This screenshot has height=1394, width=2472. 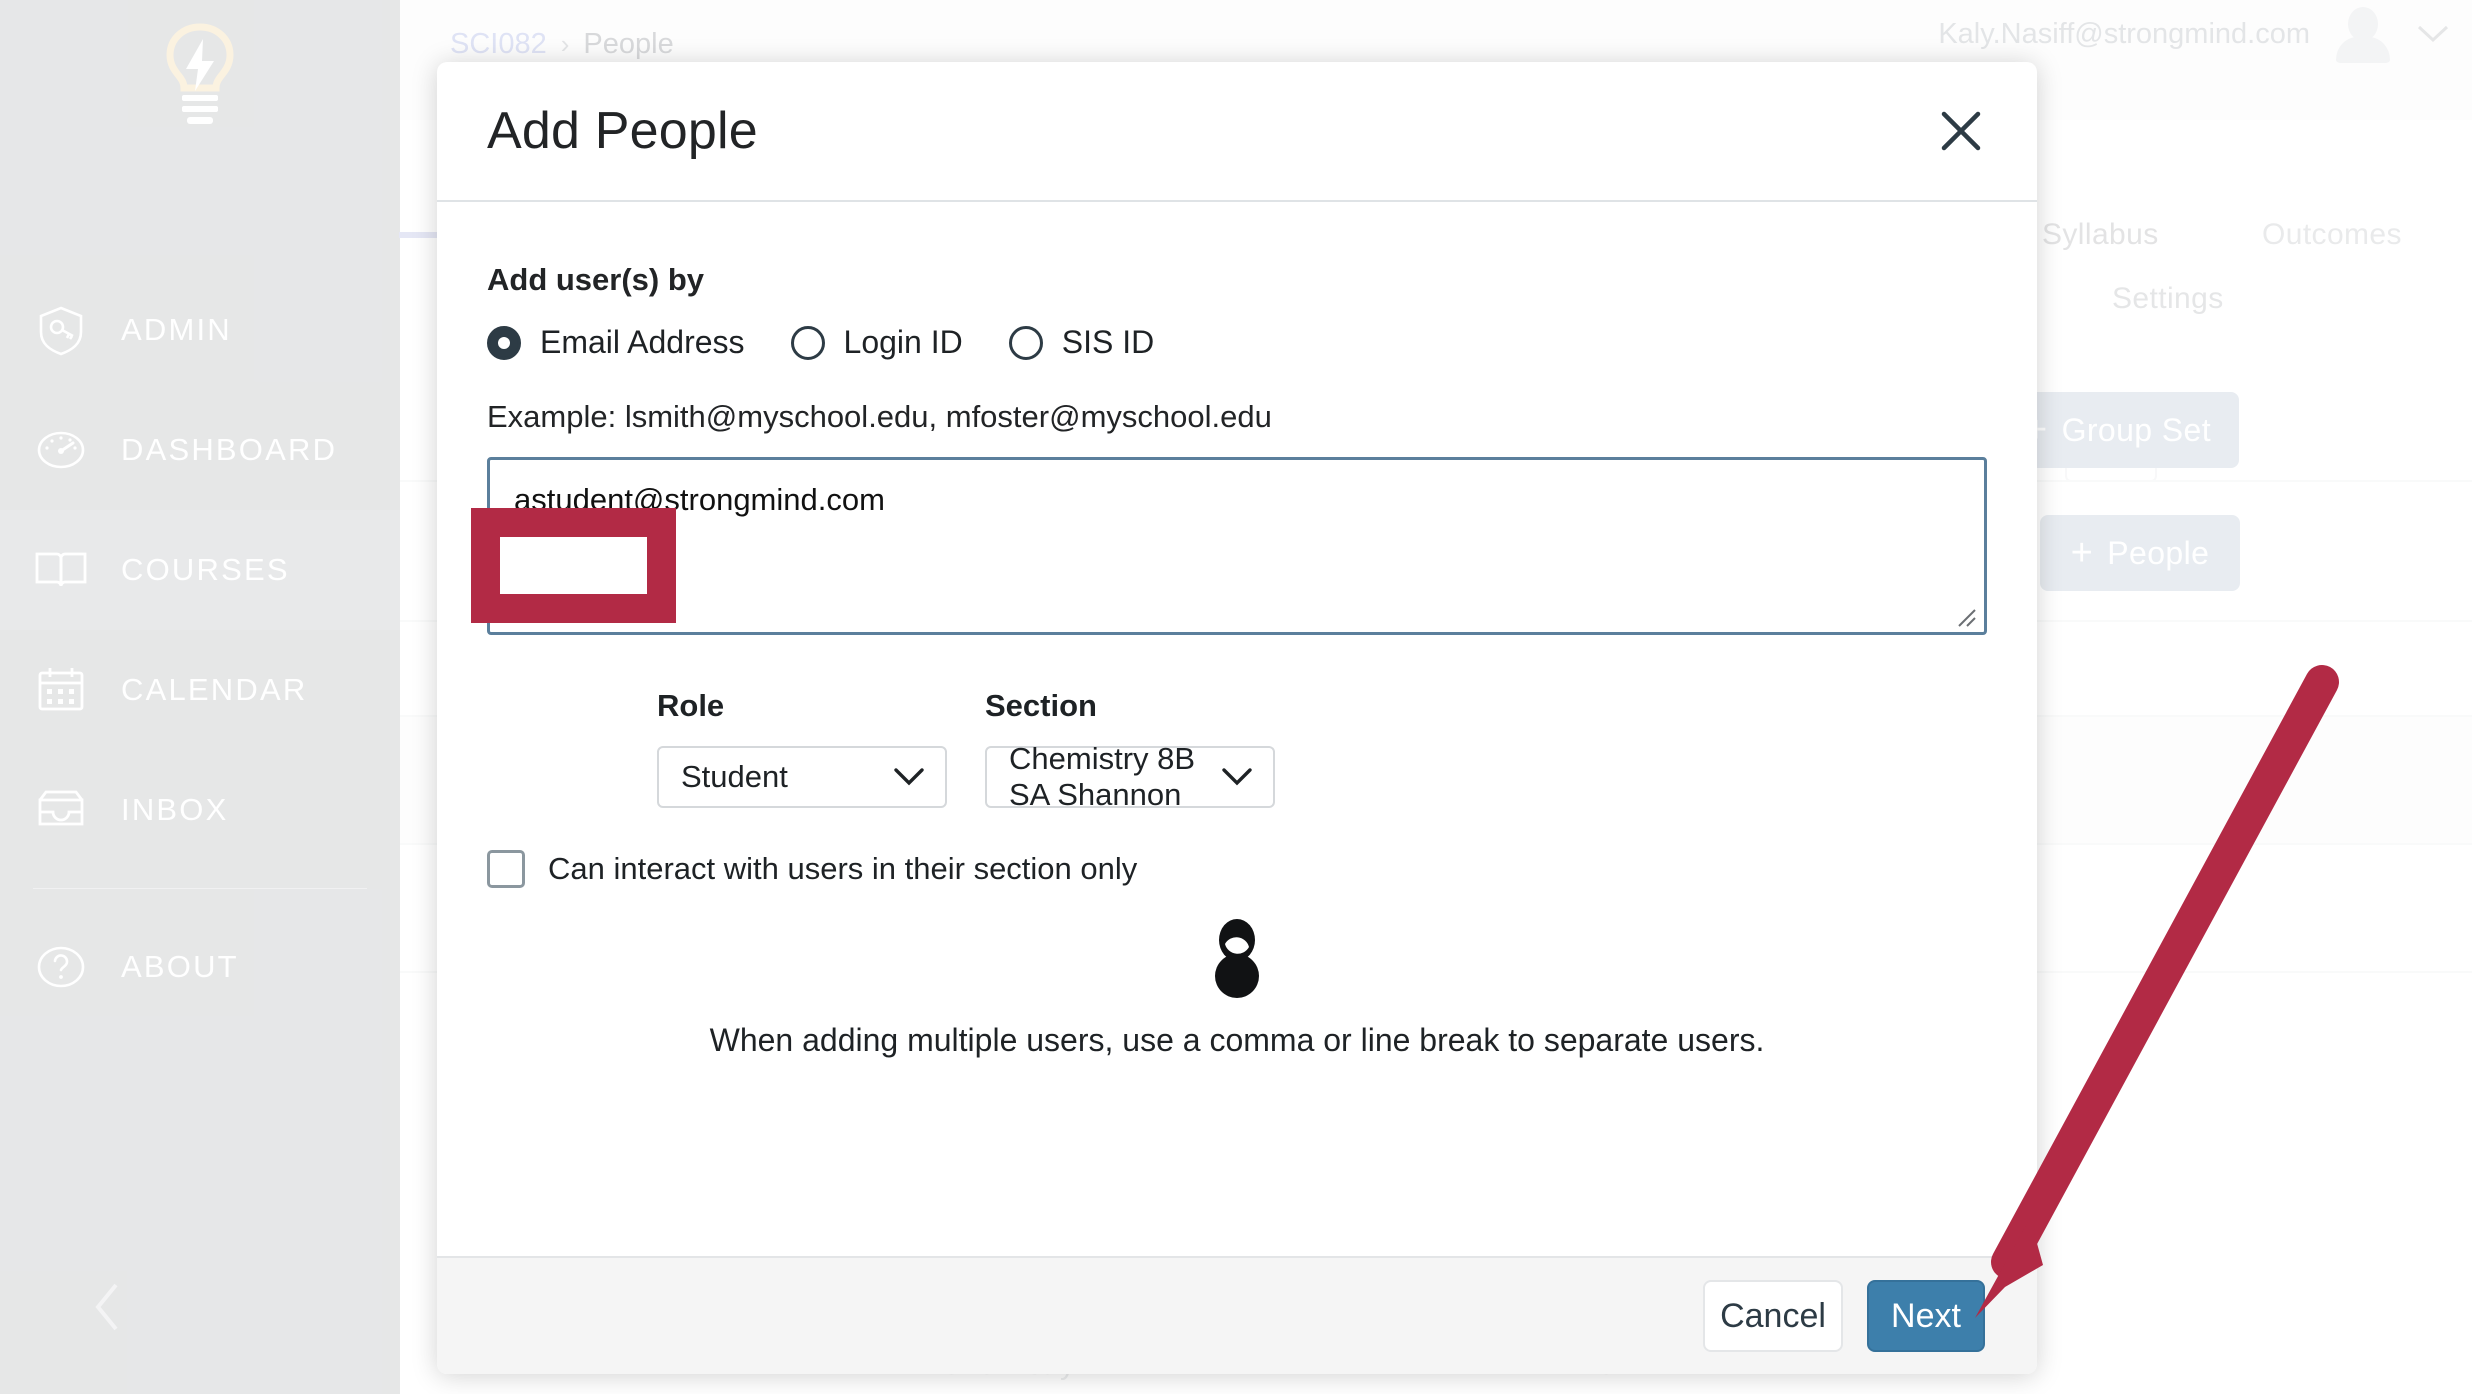 I want to click on dialog-title: Add People, so click(x=622, y=131).